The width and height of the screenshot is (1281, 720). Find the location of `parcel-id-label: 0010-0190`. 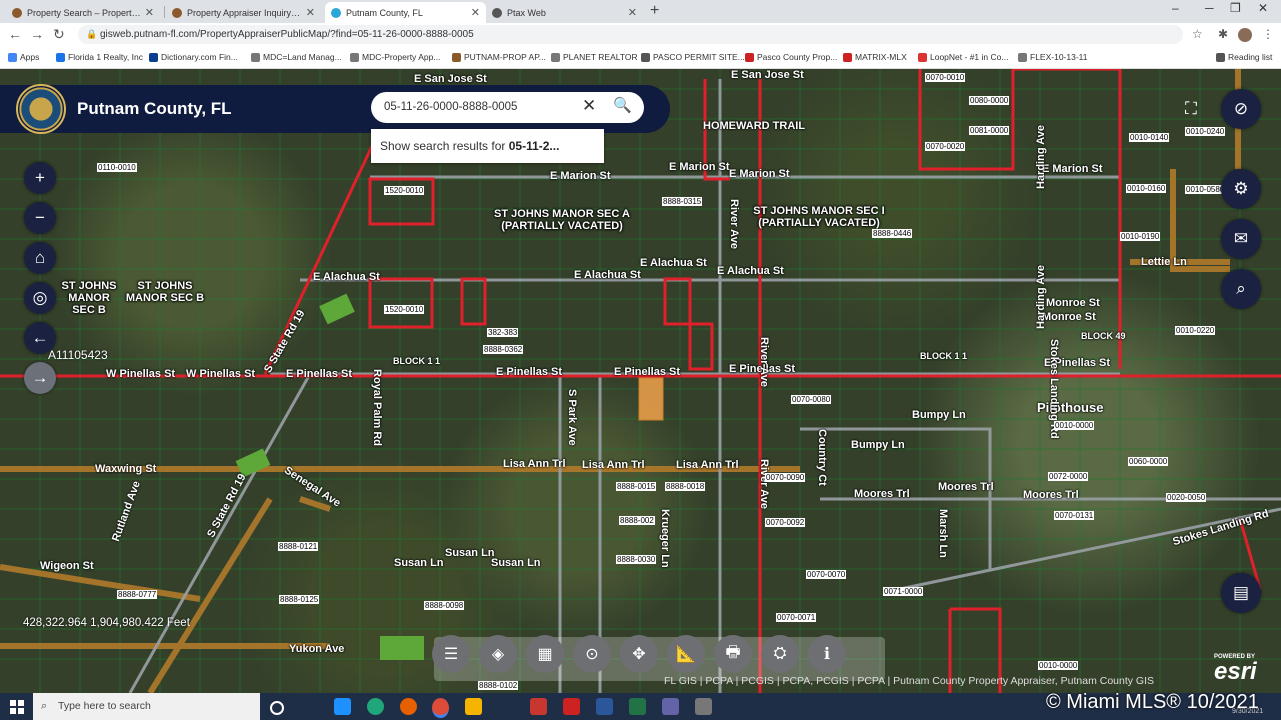

parcel-id-label: 0010-0190 is located at coordinates (1140, 236).